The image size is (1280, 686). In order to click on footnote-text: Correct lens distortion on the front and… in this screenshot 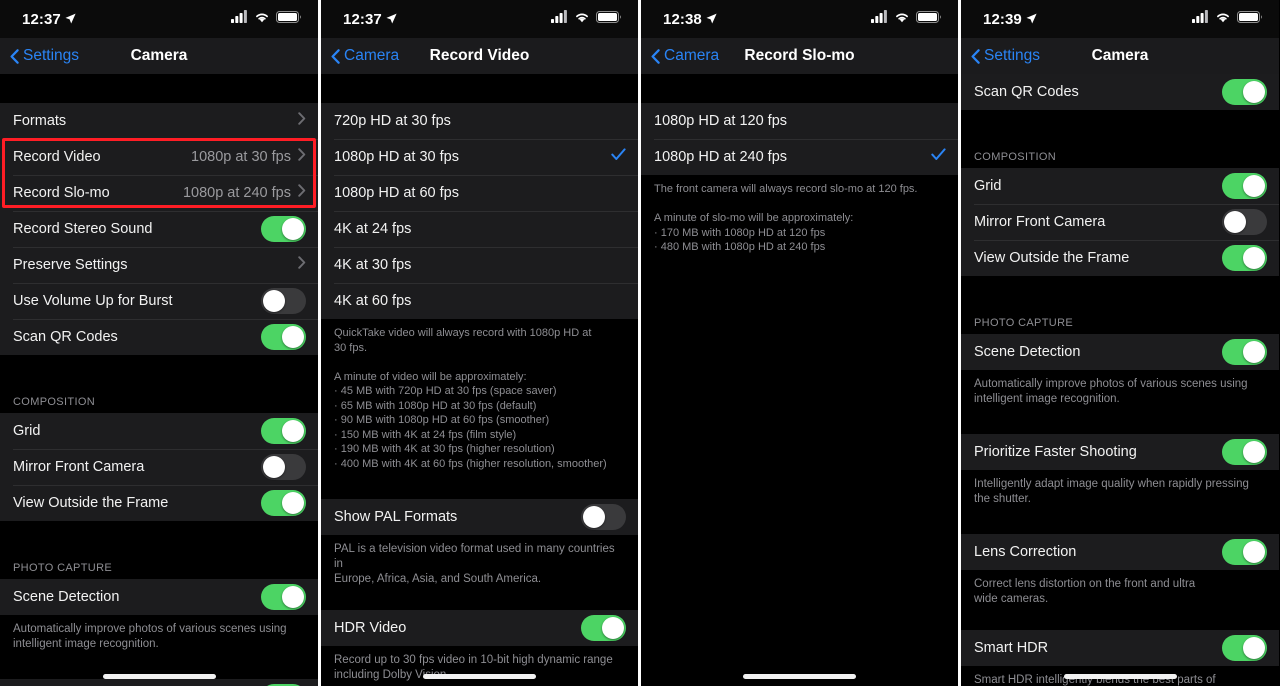, I will do `click(1120, 593)`.